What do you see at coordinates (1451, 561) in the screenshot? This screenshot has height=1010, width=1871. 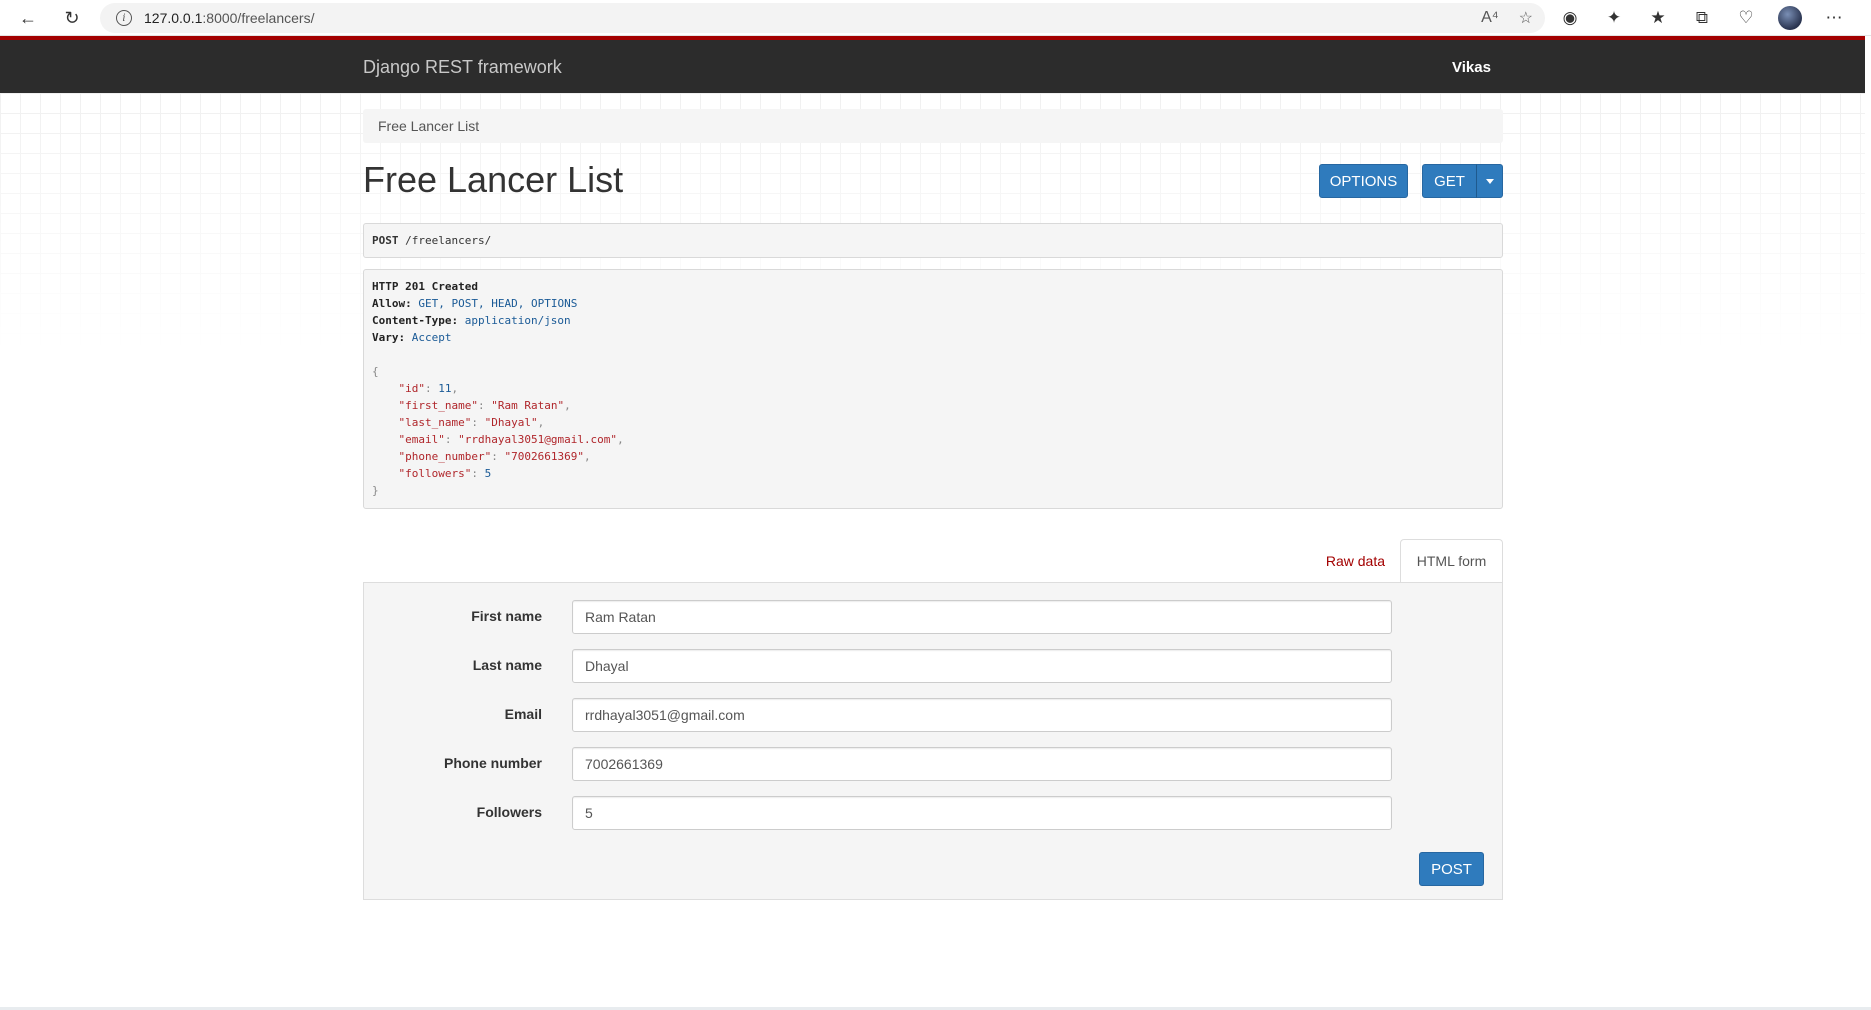 I see `tab-html-form: HTML form` at bounding box center [1451, 561].